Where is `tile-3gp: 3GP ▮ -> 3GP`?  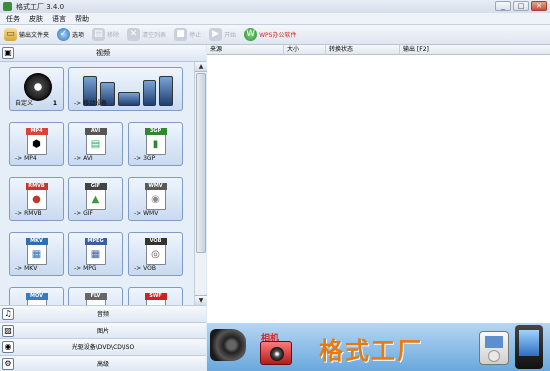 tile-3gp: 3GP ▮ -> 3GP is located at coordinates (155, 144).